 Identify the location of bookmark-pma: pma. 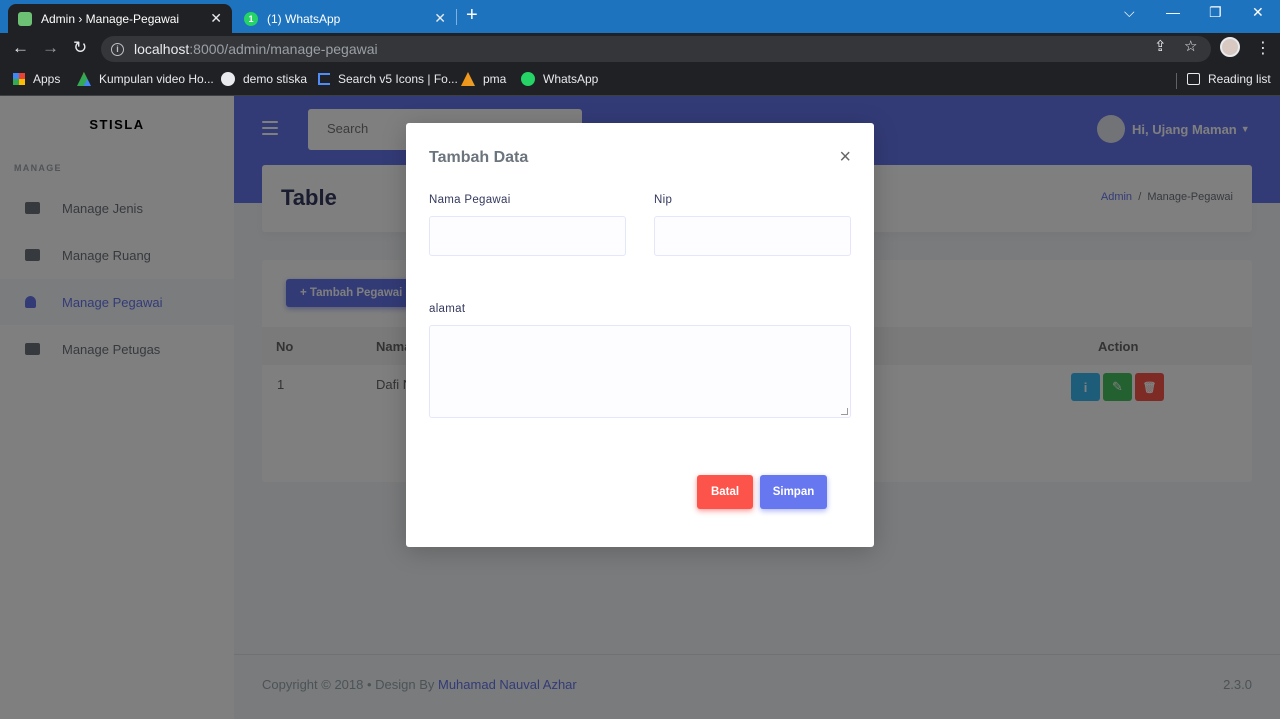
(483, 79).